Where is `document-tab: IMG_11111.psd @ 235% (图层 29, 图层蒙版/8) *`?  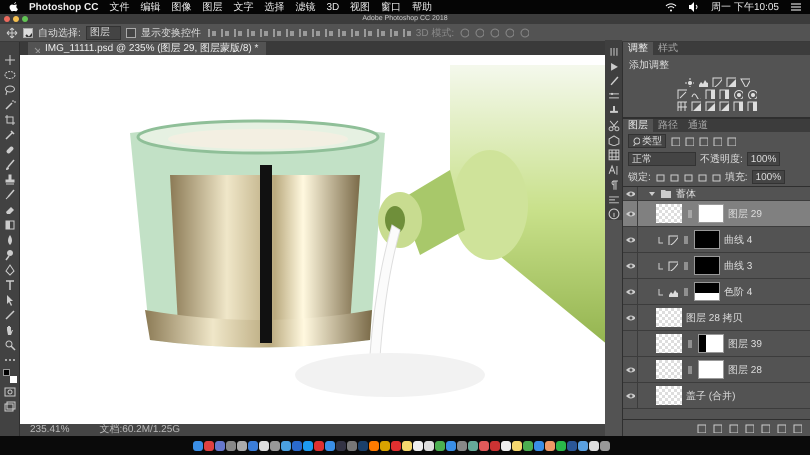 document-tab: IMG_11111.psd @ 235% (图层 29, 图层蒙版/8) * is located at coordinates (147, 48).